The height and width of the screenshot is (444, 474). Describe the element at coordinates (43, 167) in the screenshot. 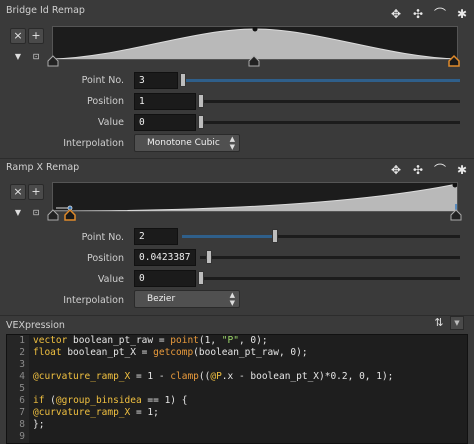

I see `x-ramp-title: Ramp X Remap` at that location.